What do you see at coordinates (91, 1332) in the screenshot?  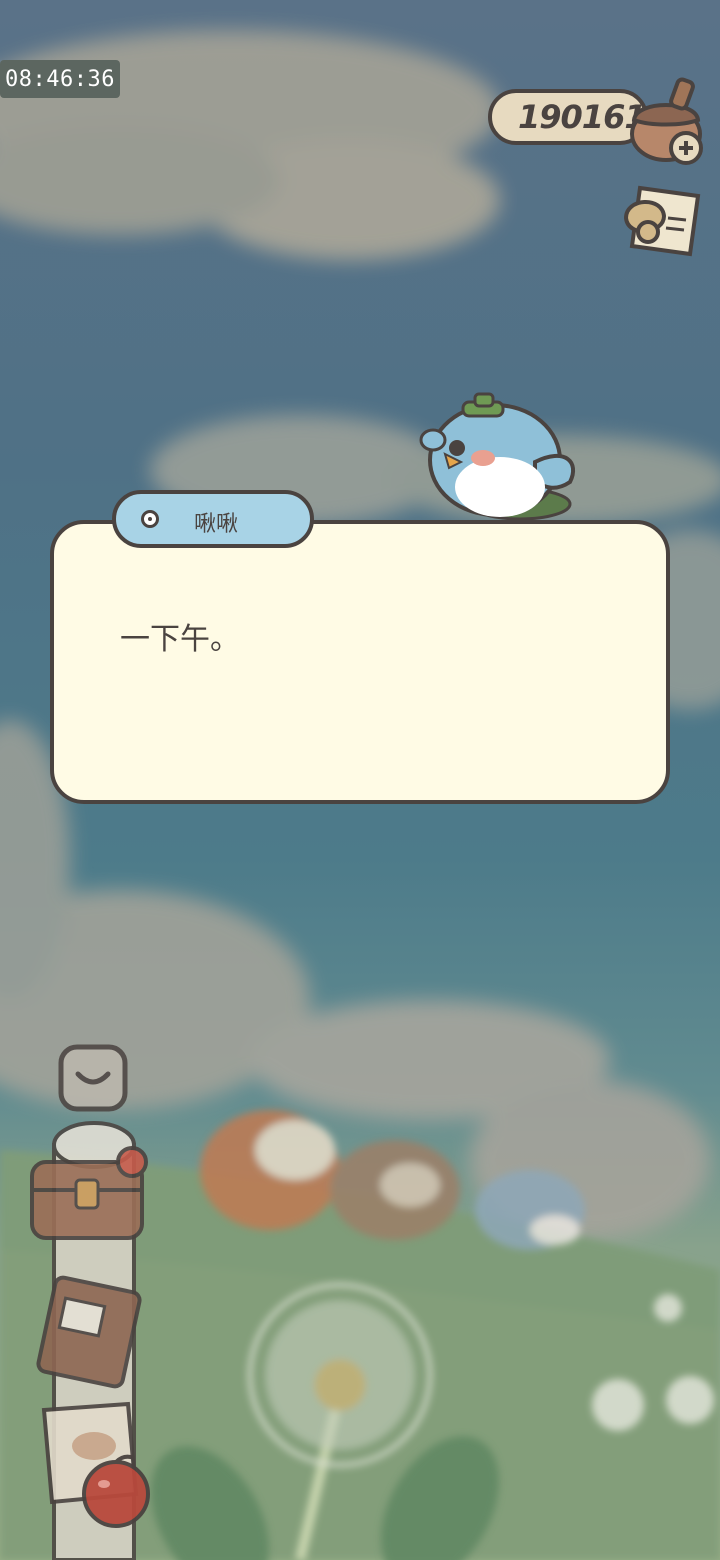 I see `journal-book-icon` at bounding box center [91, 1332].